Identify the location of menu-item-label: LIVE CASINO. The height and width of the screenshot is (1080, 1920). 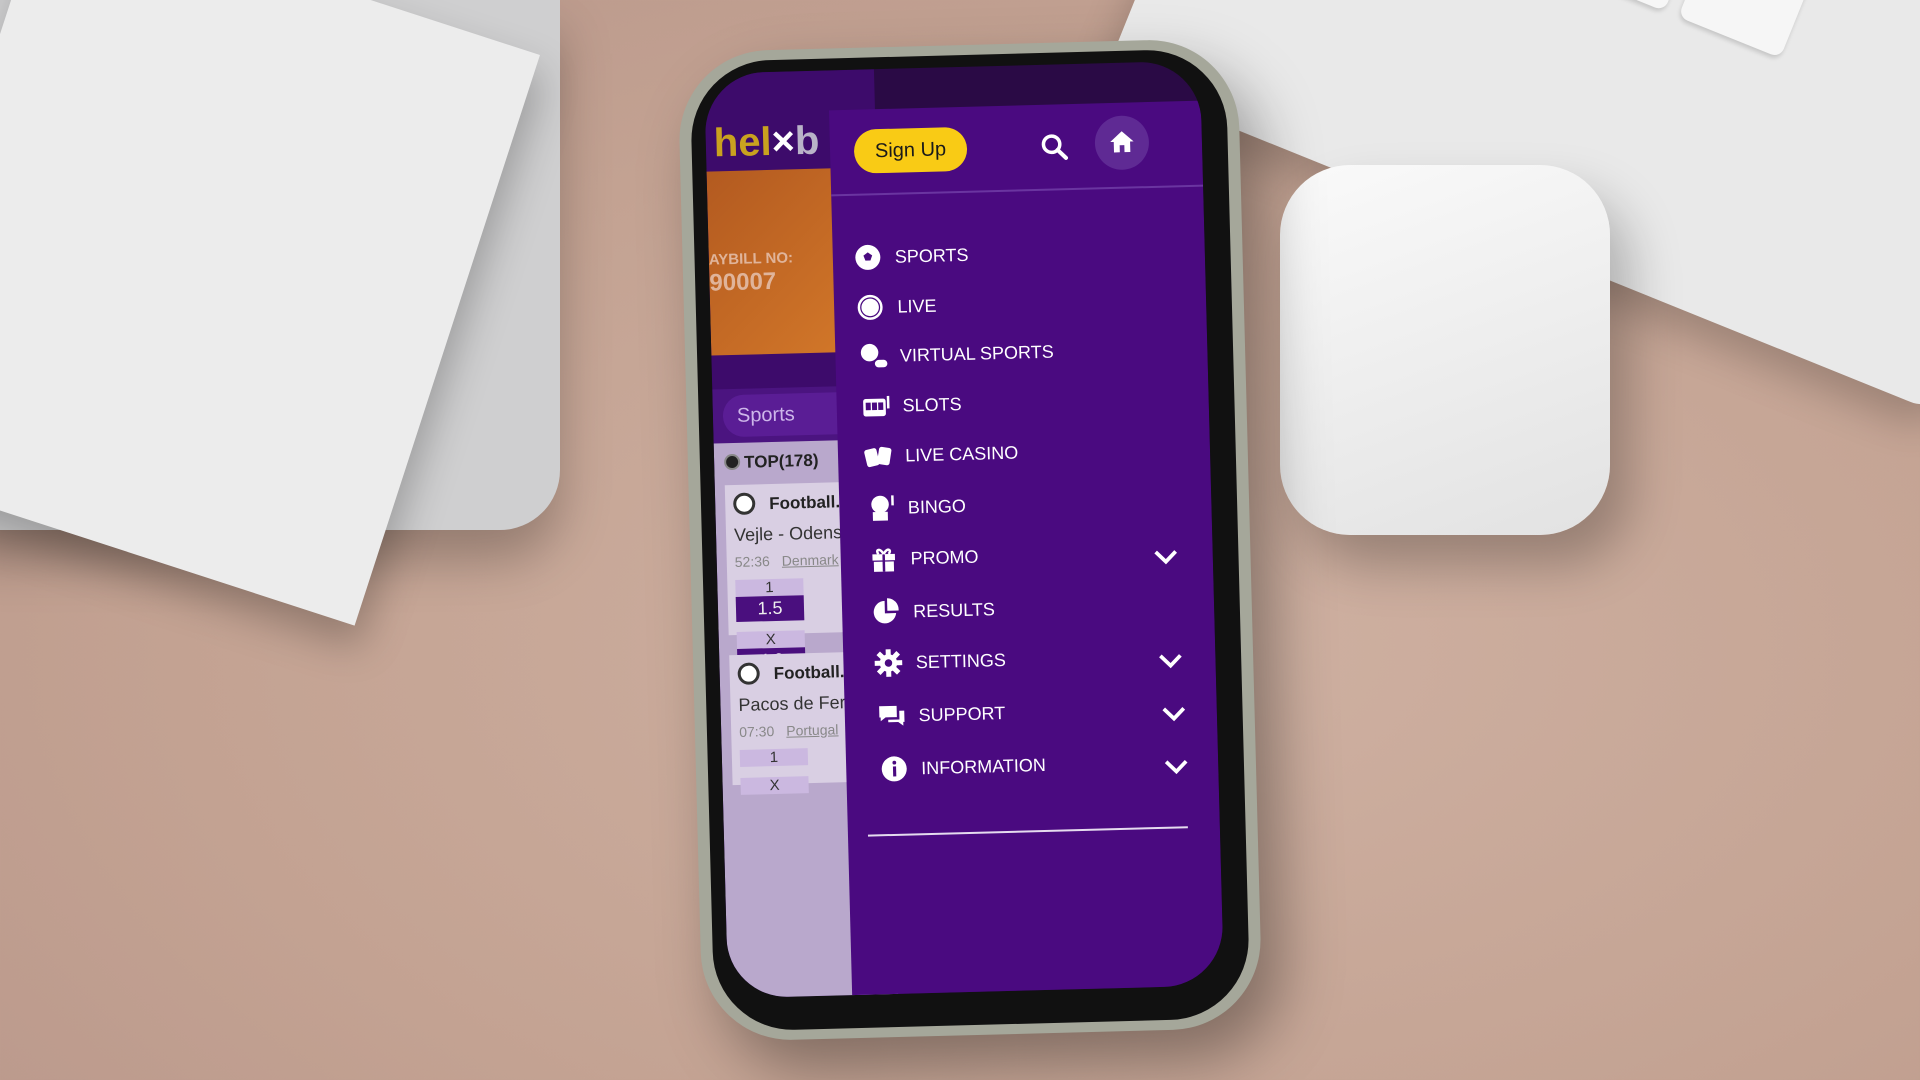
(961, 454).